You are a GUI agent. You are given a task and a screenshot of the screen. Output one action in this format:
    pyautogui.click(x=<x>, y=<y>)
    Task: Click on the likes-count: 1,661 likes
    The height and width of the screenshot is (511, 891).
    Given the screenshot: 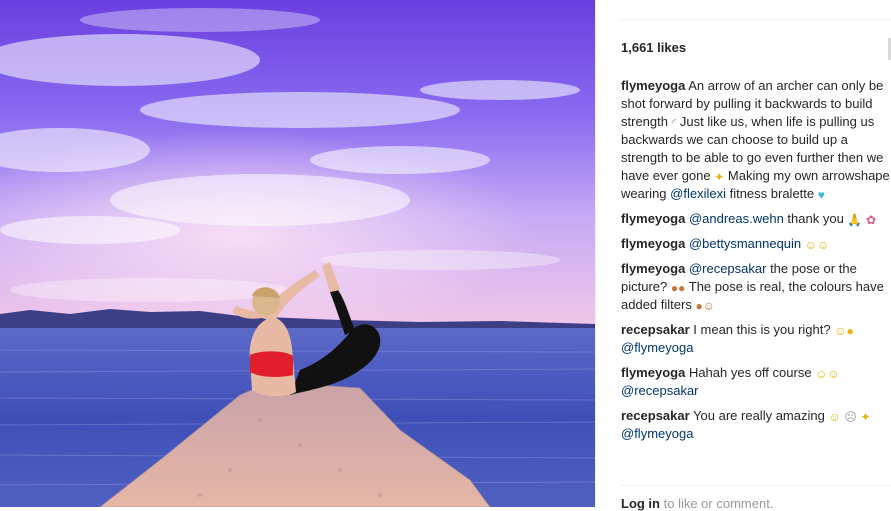 What is the action you would take?
    pyautogui.click(x=653, y=47)
    